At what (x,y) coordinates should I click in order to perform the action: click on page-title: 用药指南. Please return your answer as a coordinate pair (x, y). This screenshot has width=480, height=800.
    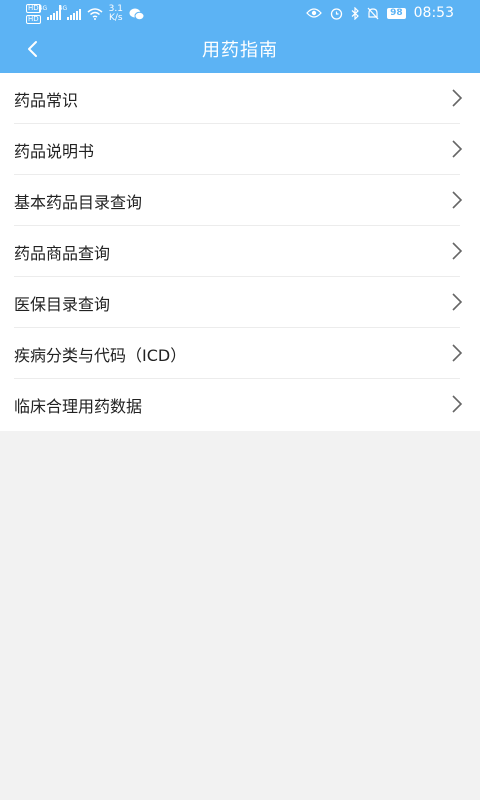
    Looking at the image, I should click on (240, 50).